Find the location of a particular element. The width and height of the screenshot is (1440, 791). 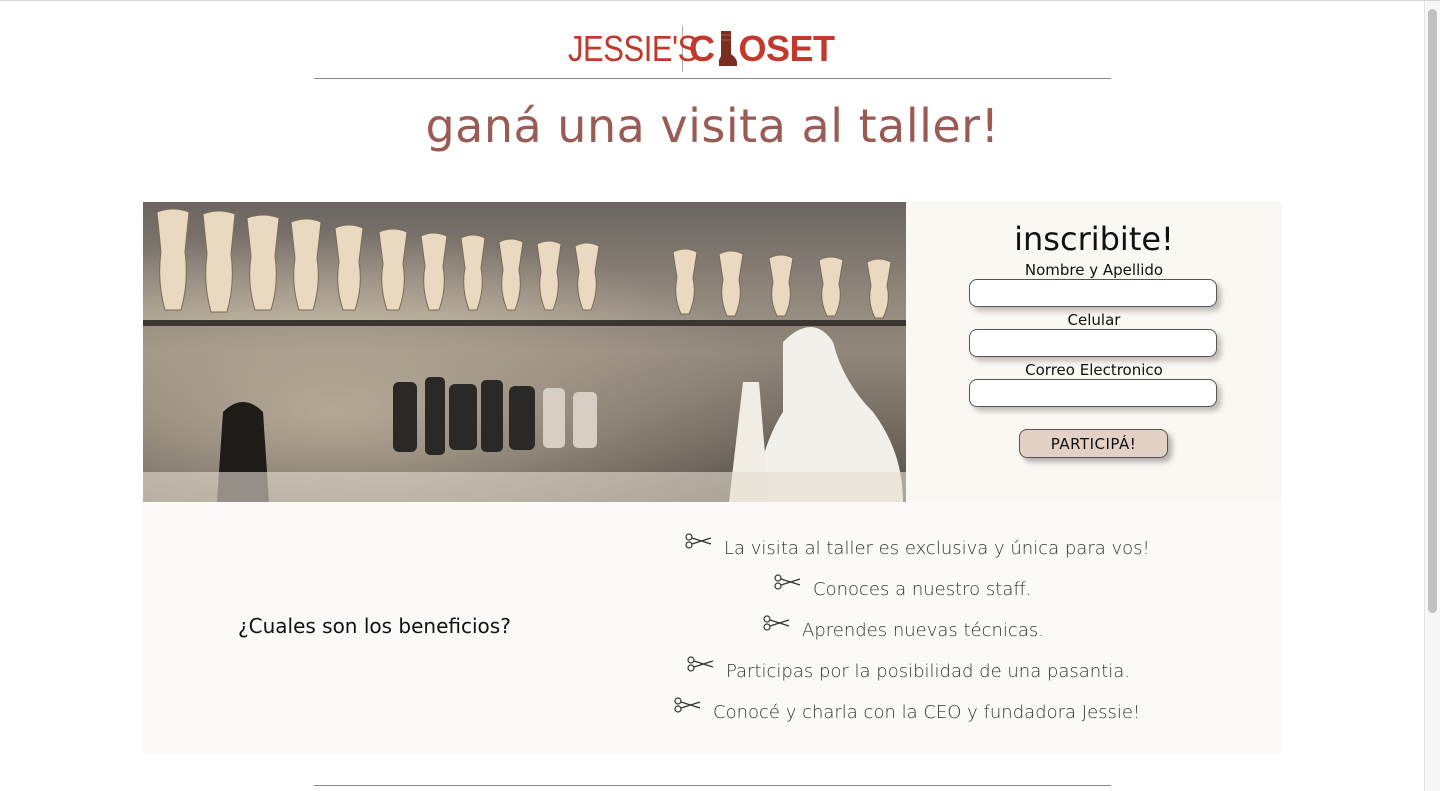

benefit-item: Conoces a nuestro staff. is located at coordinates (902, 587).